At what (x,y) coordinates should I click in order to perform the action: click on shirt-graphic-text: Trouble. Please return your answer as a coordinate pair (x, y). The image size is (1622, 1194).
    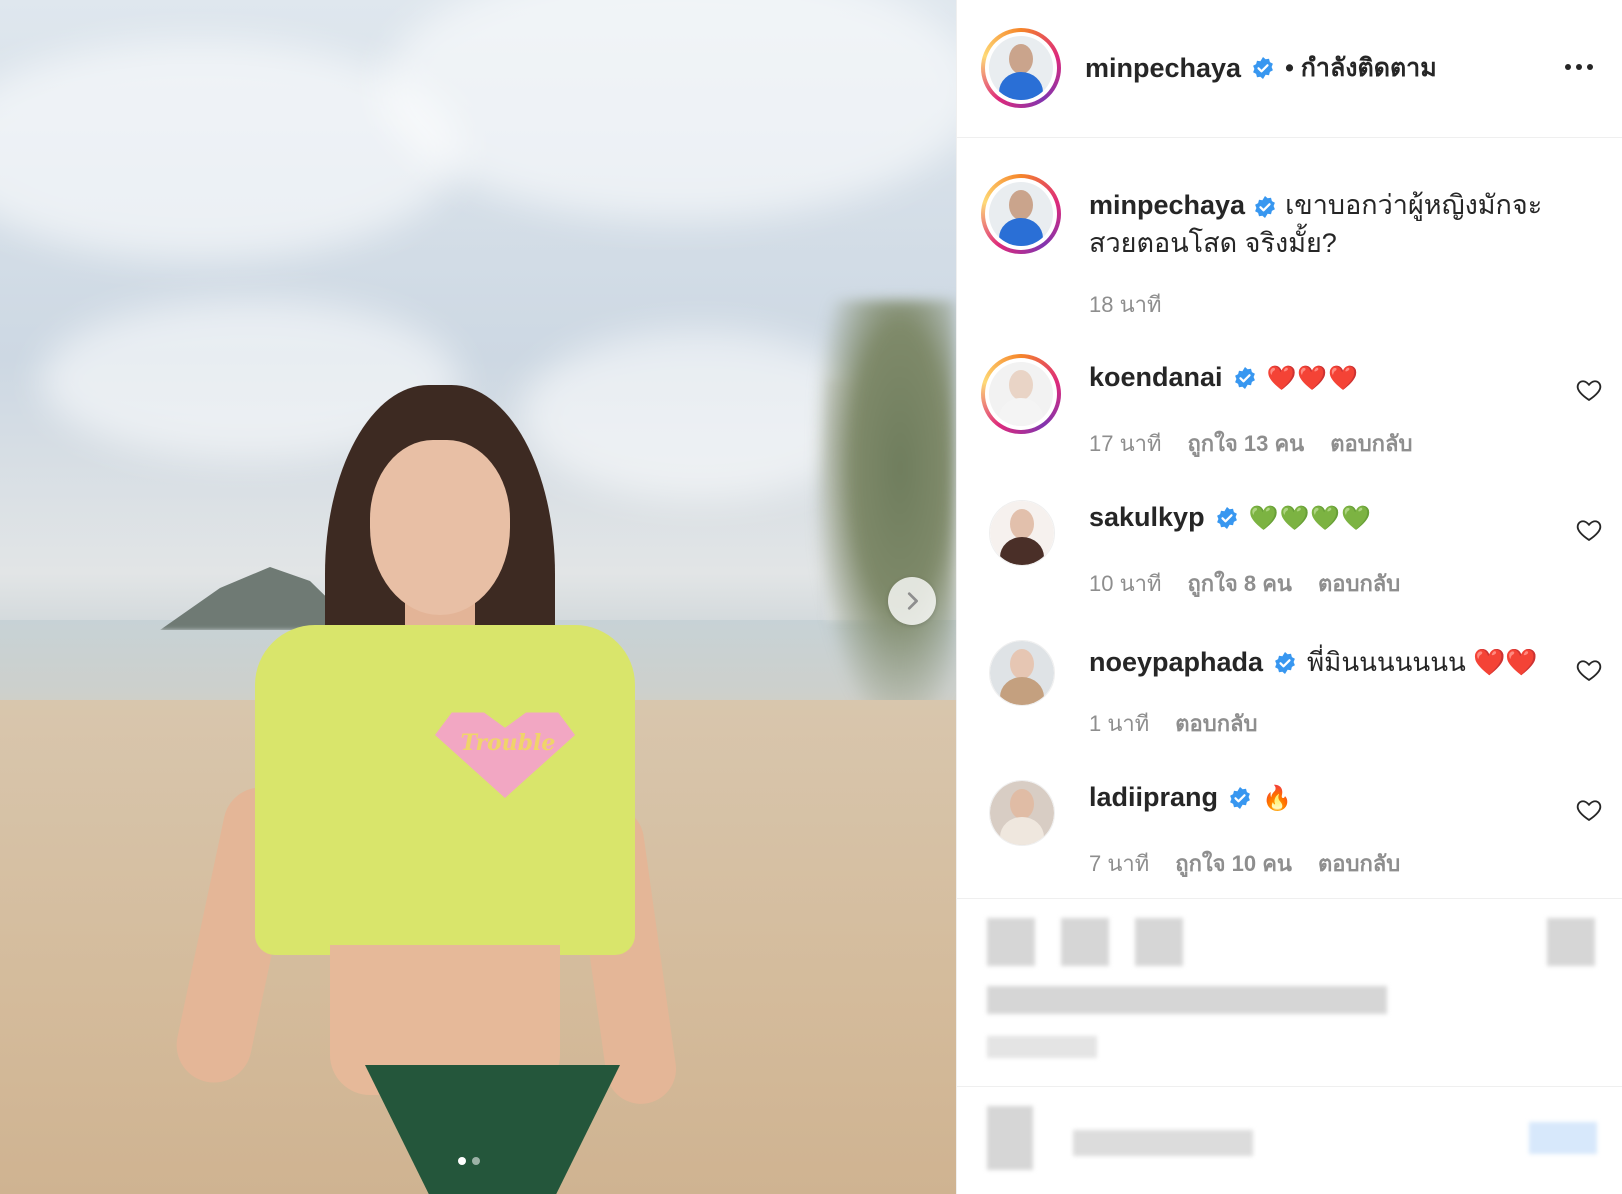
    Looking at the image, I should click on (508, 743).